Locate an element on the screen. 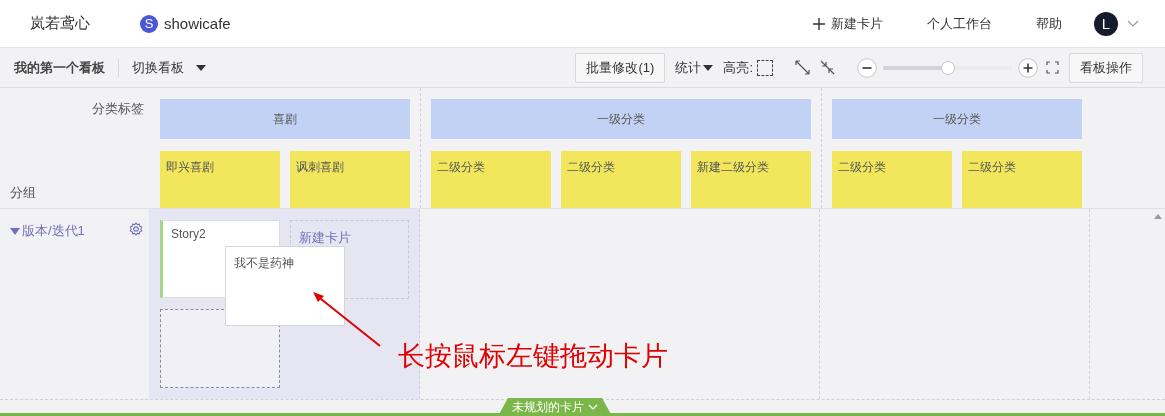  board-switch-dropdown: 切换看板 is located at coordinates (169, 67).